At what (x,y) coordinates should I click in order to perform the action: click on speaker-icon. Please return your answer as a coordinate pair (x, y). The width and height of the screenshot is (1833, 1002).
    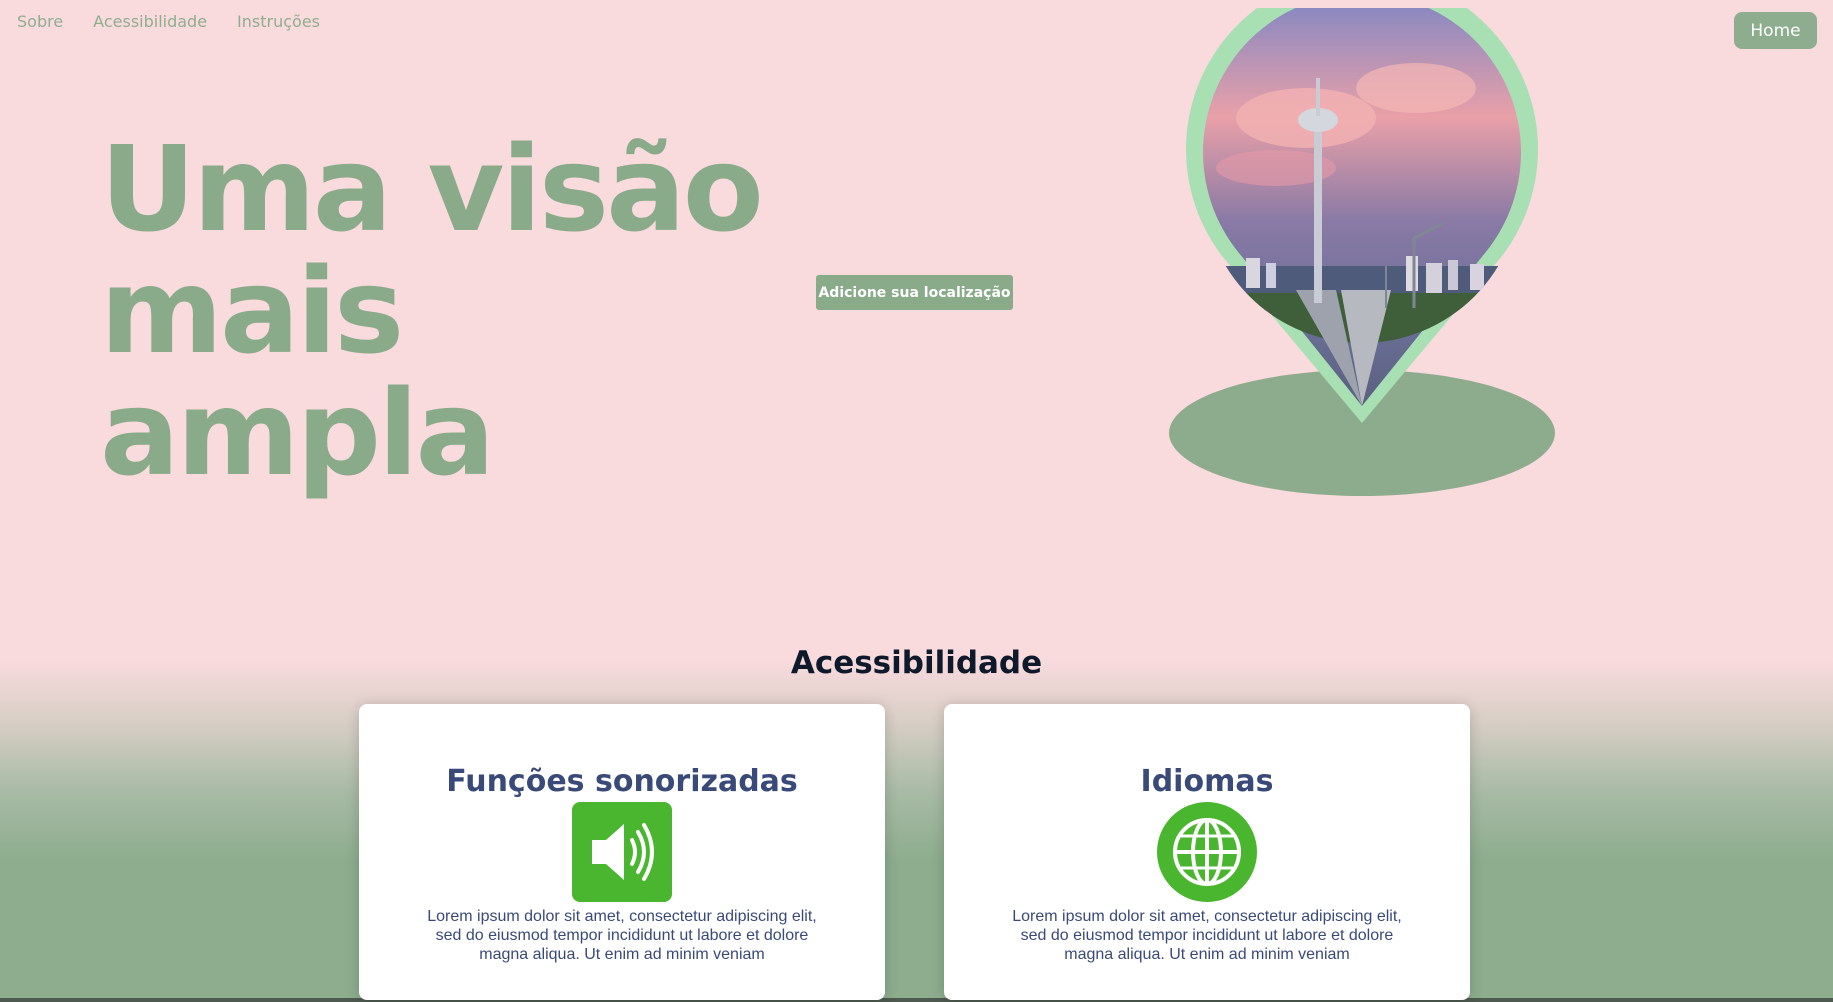
    Looking at the image, I should click on (622, 852).